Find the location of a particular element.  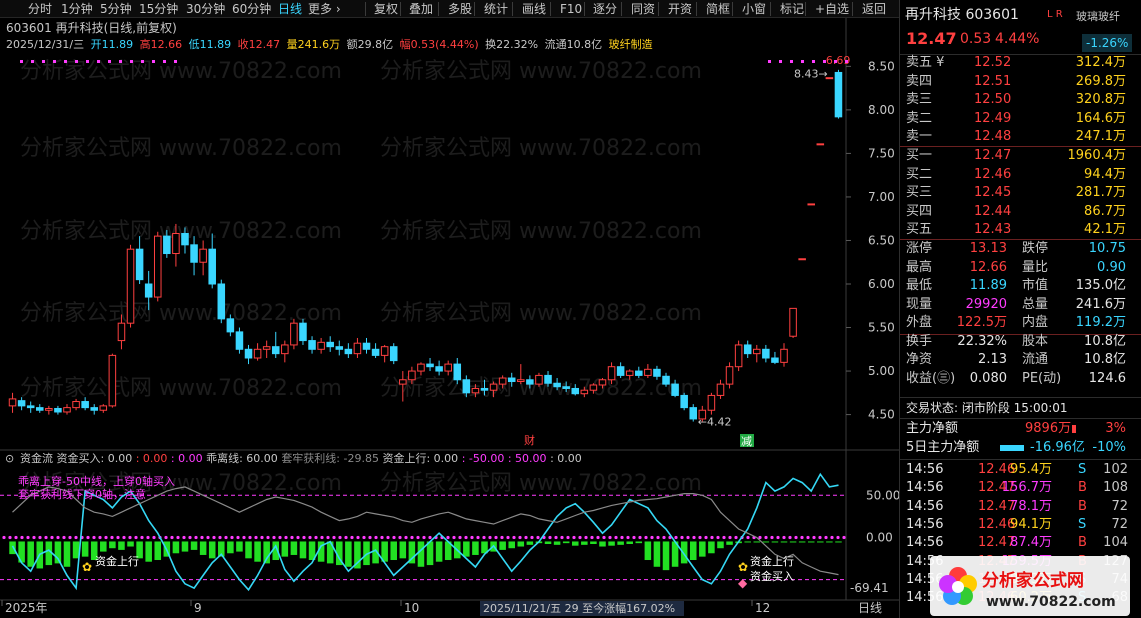

bid-row: 买三 12.45 281.7万 is located at coordinates (1016, 192).